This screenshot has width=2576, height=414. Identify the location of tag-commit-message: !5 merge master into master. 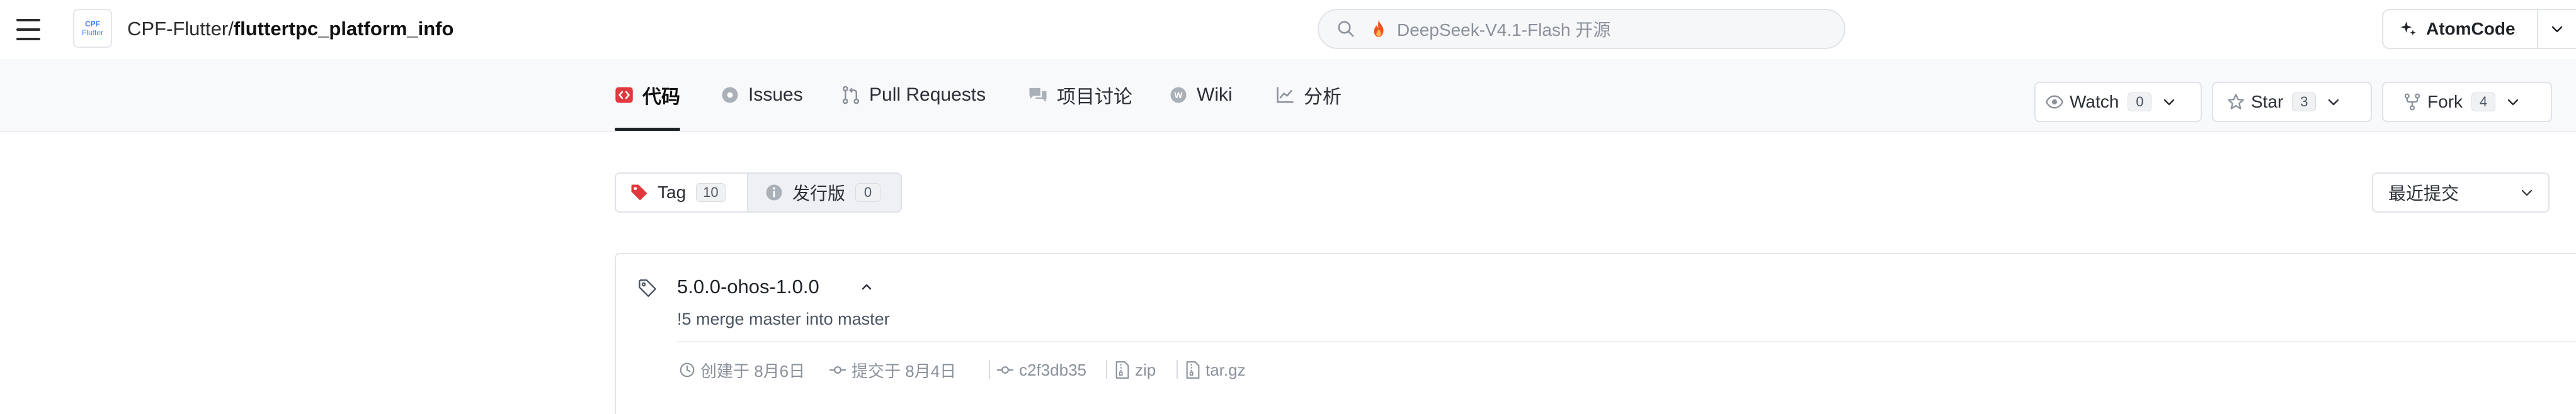
(783, 319).